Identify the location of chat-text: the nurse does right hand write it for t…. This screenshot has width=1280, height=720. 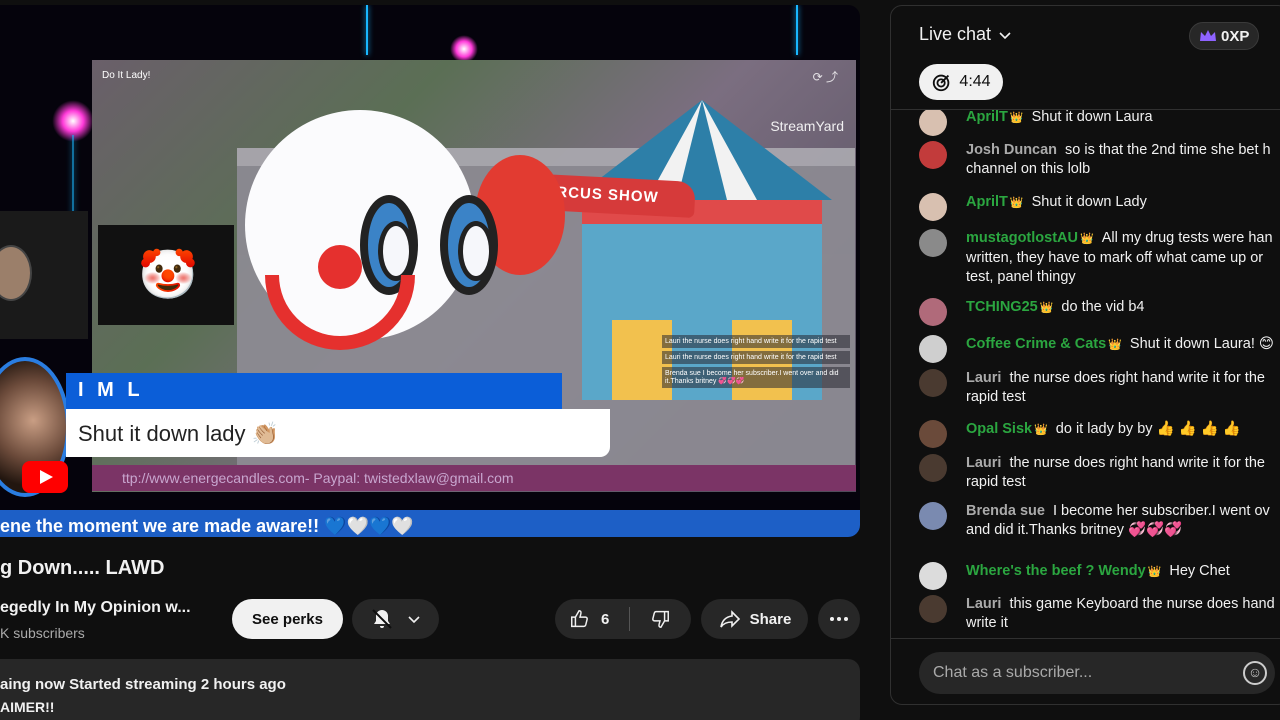
(1137, 463).